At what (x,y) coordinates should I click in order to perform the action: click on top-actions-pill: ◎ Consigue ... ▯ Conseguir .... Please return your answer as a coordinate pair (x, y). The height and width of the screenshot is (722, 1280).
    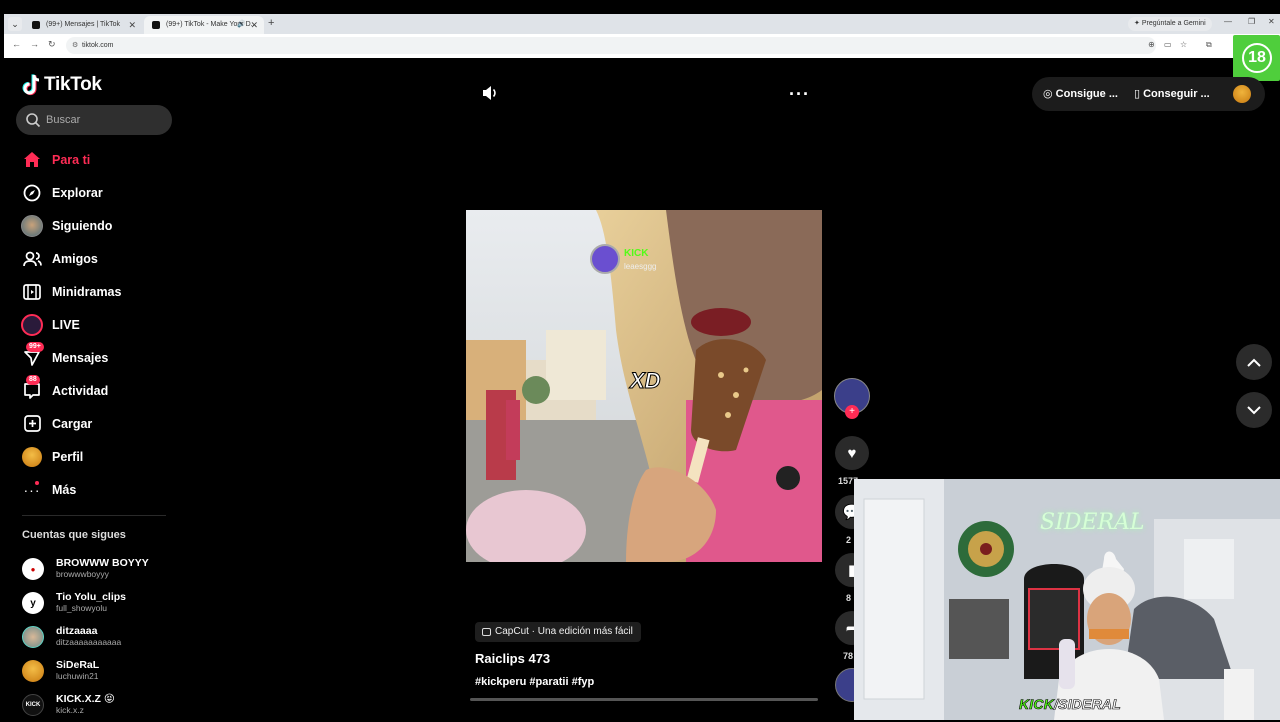
    Looking at the image, I should click on (1148, 94).